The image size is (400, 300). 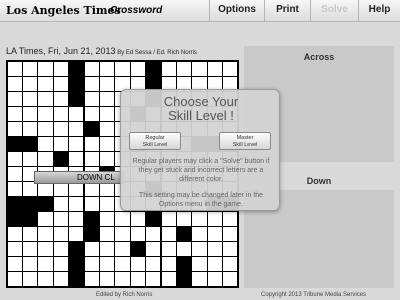 I want to click on help-button: Help, so click(x=379, y=11).